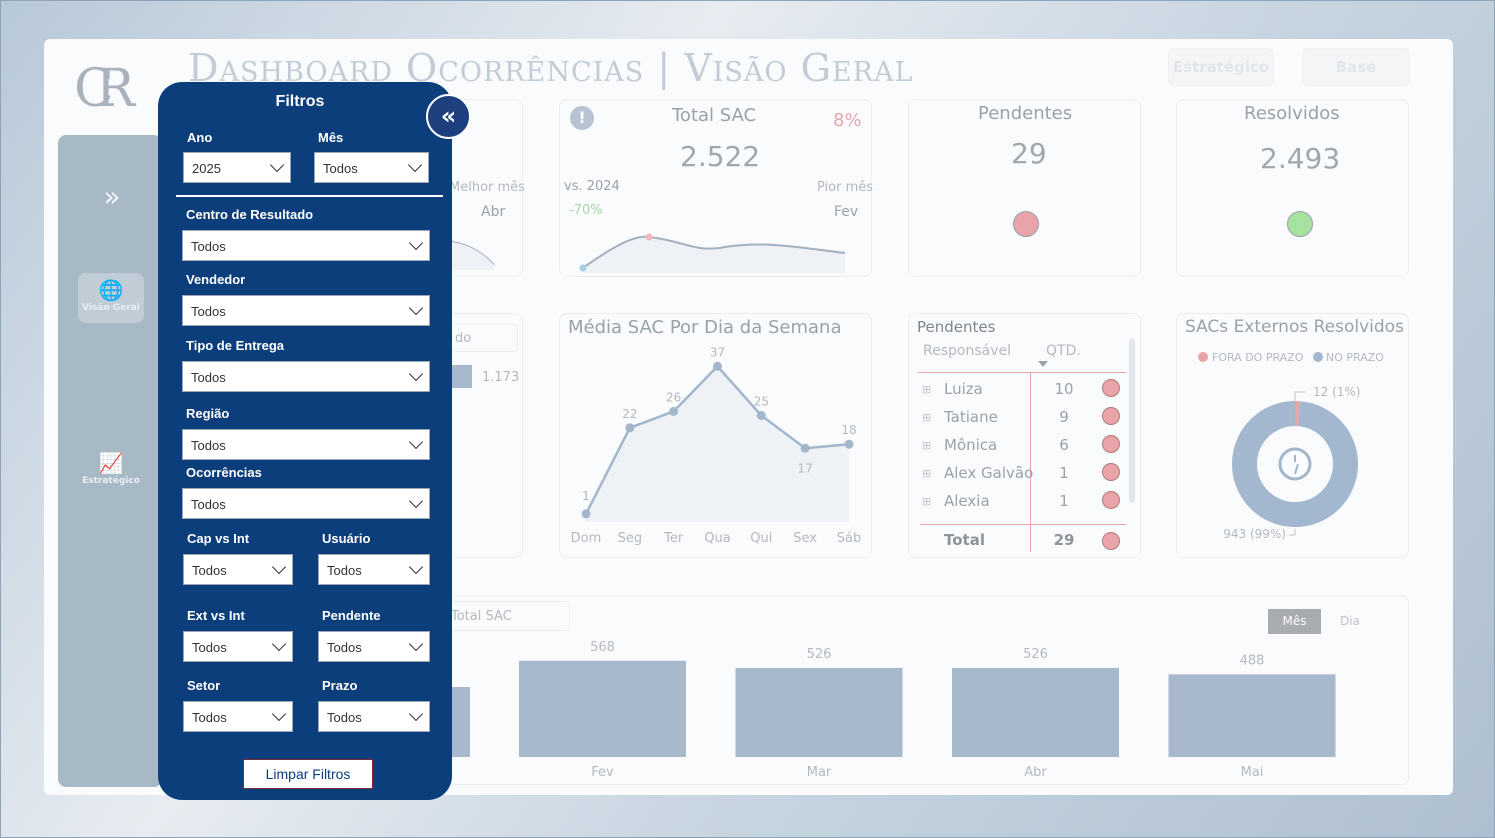 This screenshot has height=838, width=1495. I want to click on ocorrencias-select: Todos, so click(306, 503).